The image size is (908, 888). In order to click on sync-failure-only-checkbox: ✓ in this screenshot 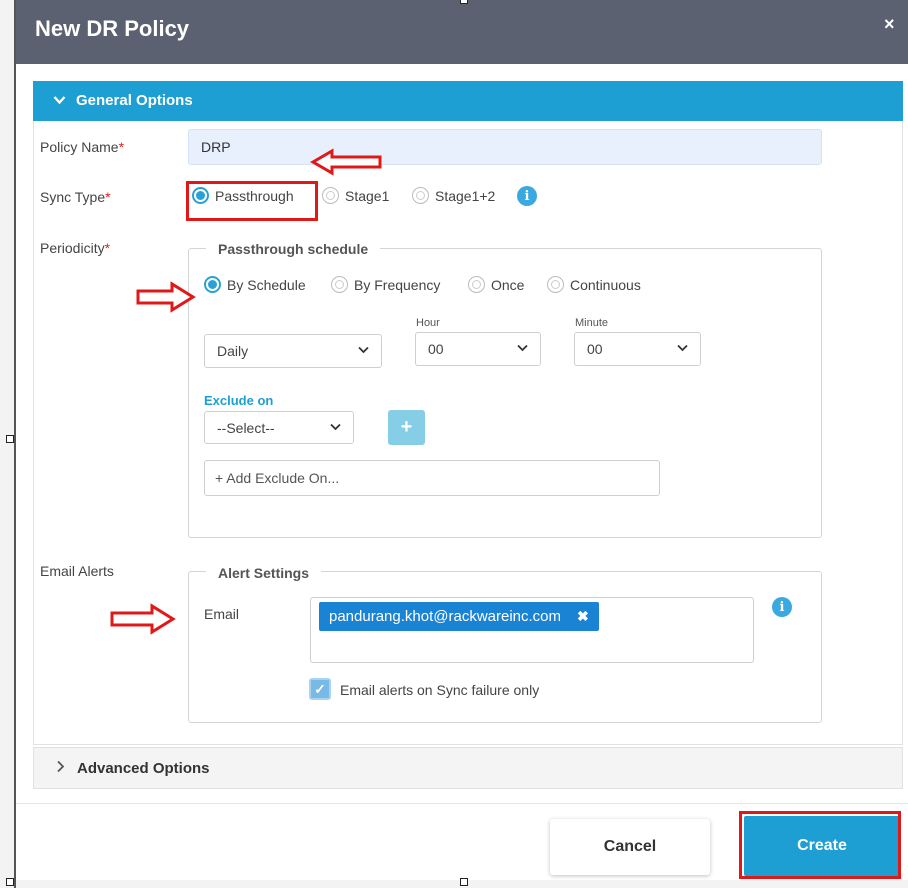, I will do `click(320, 689)`.